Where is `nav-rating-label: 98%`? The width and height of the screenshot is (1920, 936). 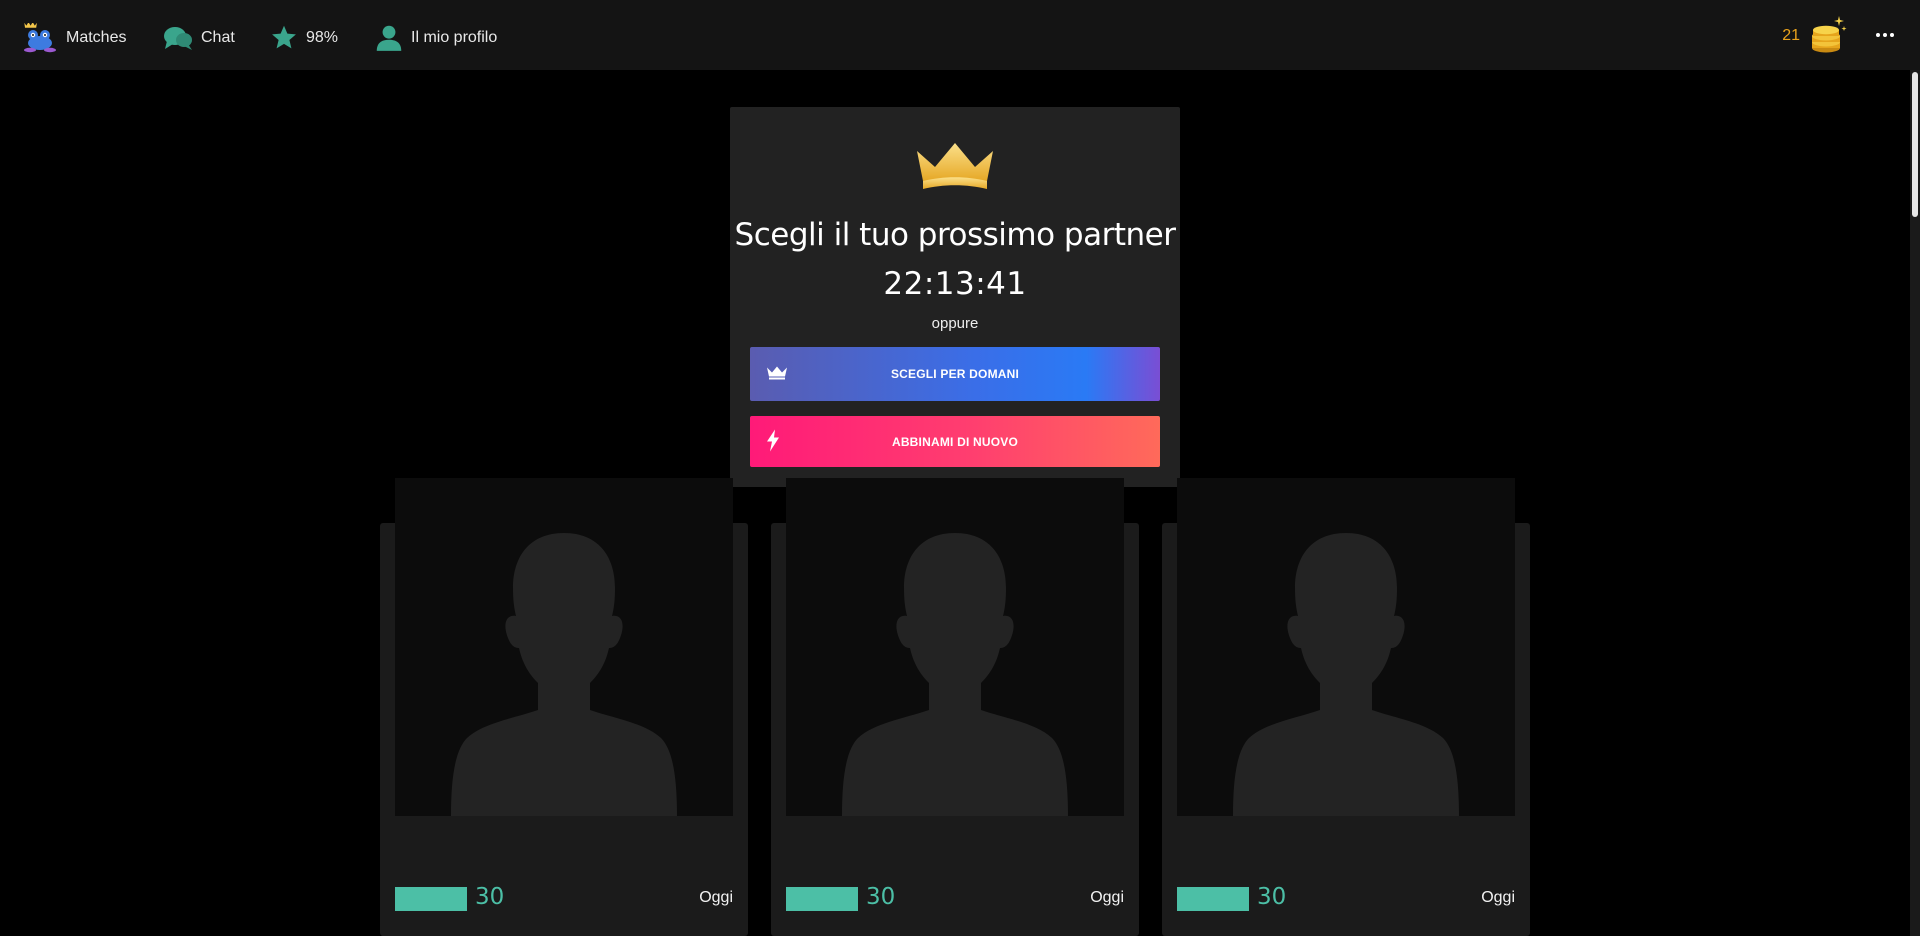 nav-rating-label: 98% is located at coordinates (322, 37).